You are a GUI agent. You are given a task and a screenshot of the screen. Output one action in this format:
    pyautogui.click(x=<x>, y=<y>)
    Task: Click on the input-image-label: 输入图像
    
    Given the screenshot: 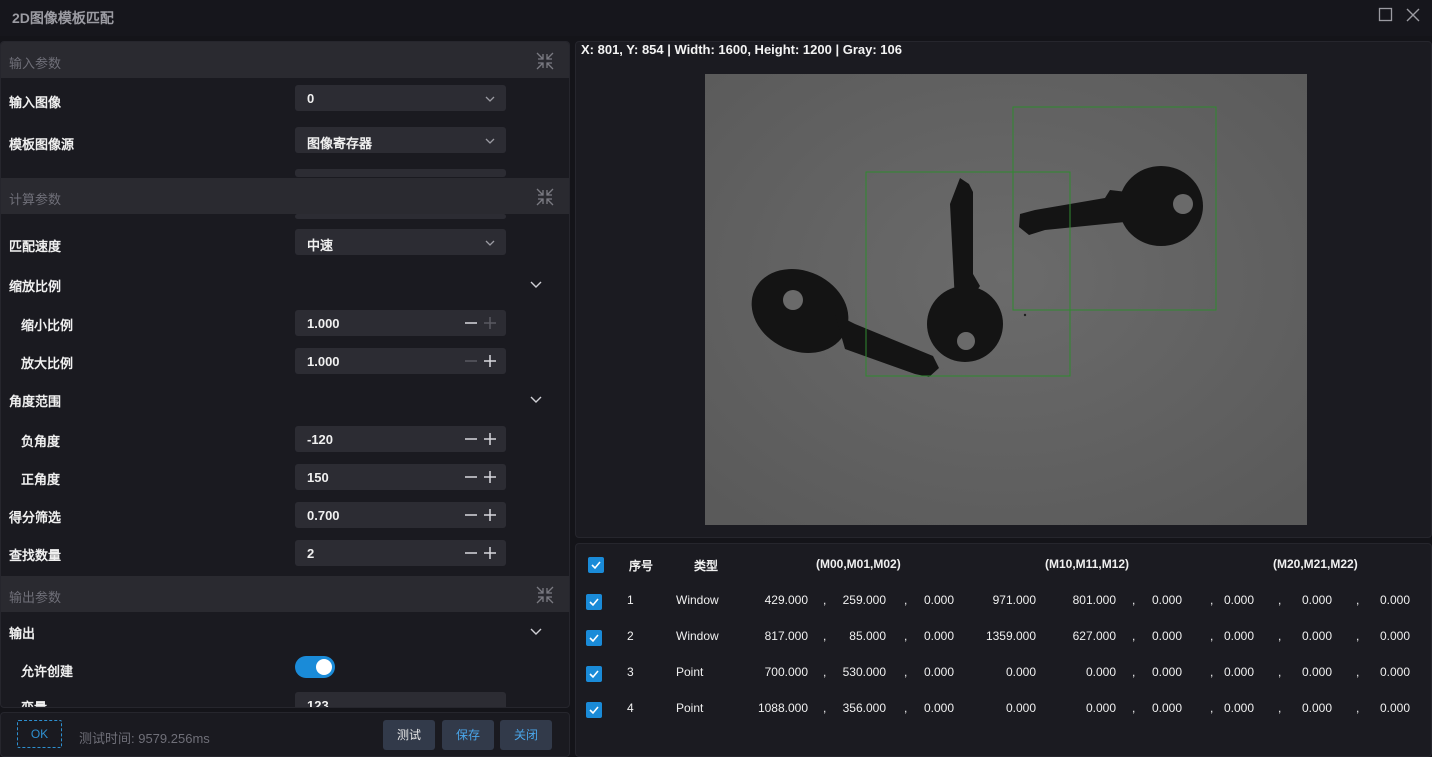 What is the action you would take?
    pyautogui.click(x=35, y=102)
    